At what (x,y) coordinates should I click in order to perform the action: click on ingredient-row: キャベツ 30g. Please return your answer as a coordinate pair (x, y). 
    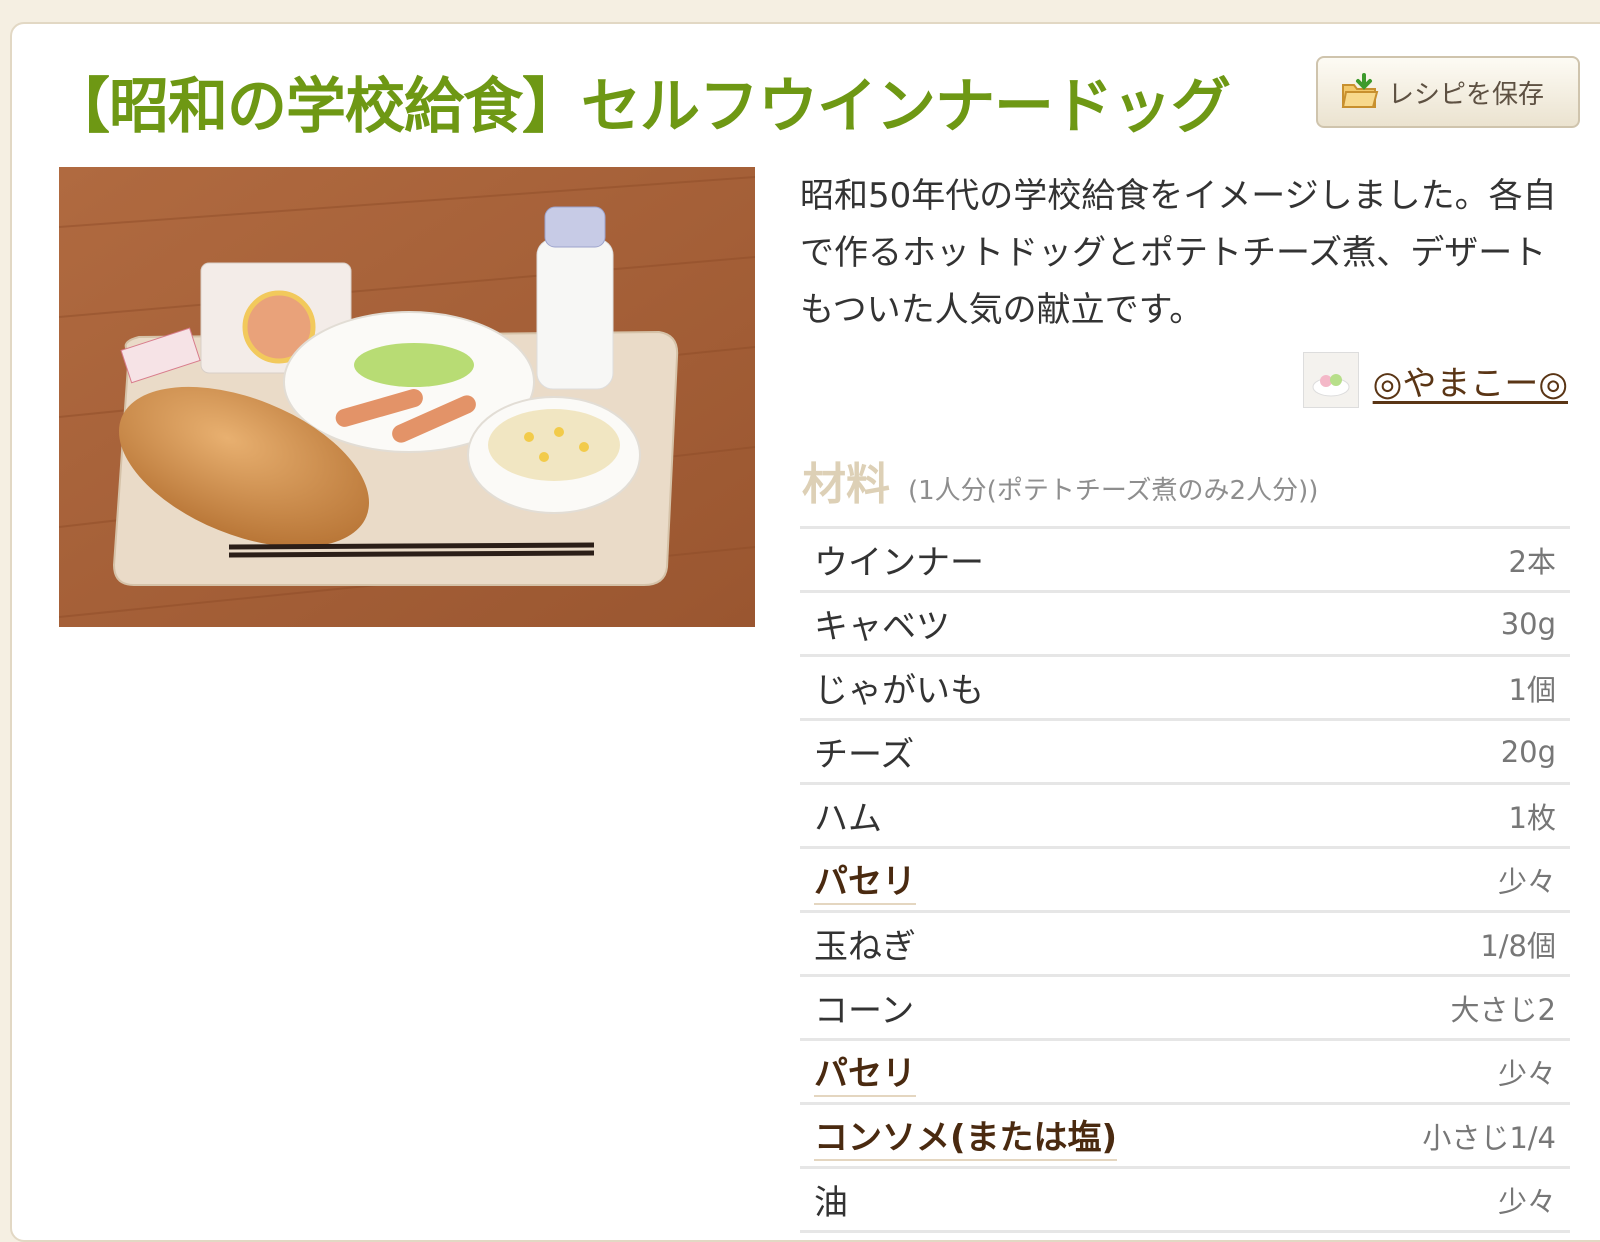
    Looking at the image, I should click on (1185, 625).